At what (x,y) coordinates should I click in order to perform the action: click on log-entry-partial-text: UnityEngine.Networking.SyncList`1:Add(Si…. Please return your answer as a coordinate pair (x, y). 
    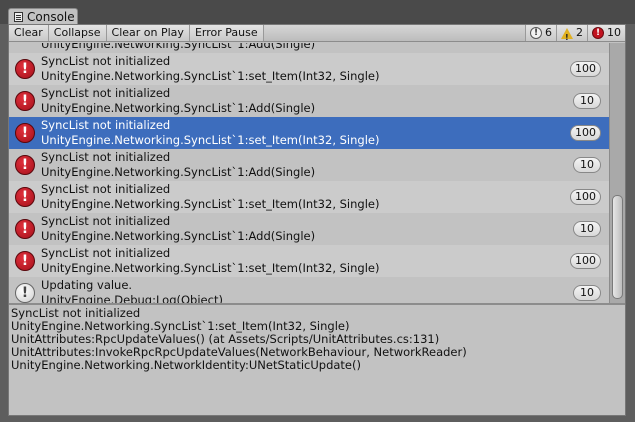
    Looking at the image, I should click on (178, 47).